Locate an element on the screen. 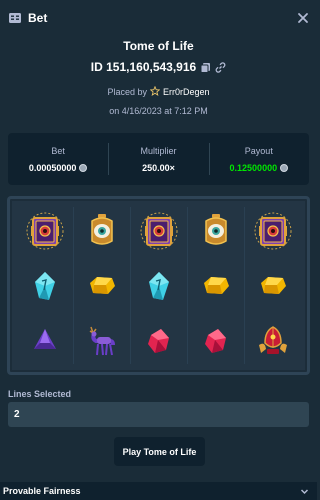 The width and height of the screenshot is (320, 500). bet-amount-label: Bet is located at coordinates (58, 150).